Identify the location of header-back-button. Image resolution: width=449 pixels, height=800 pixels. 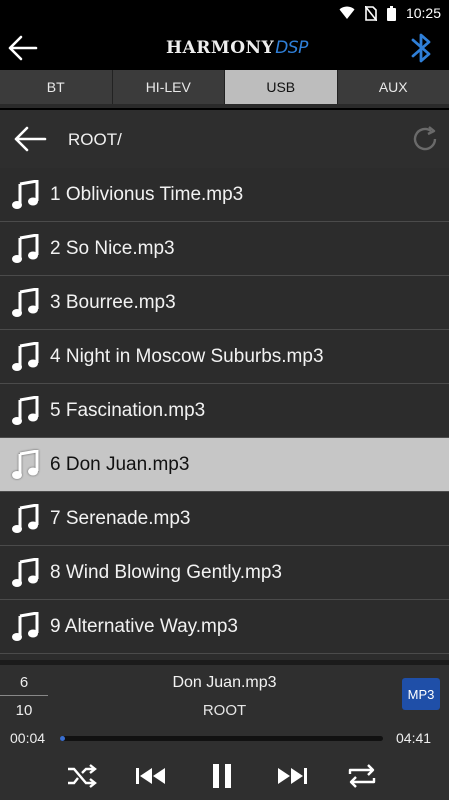
(23, 48).